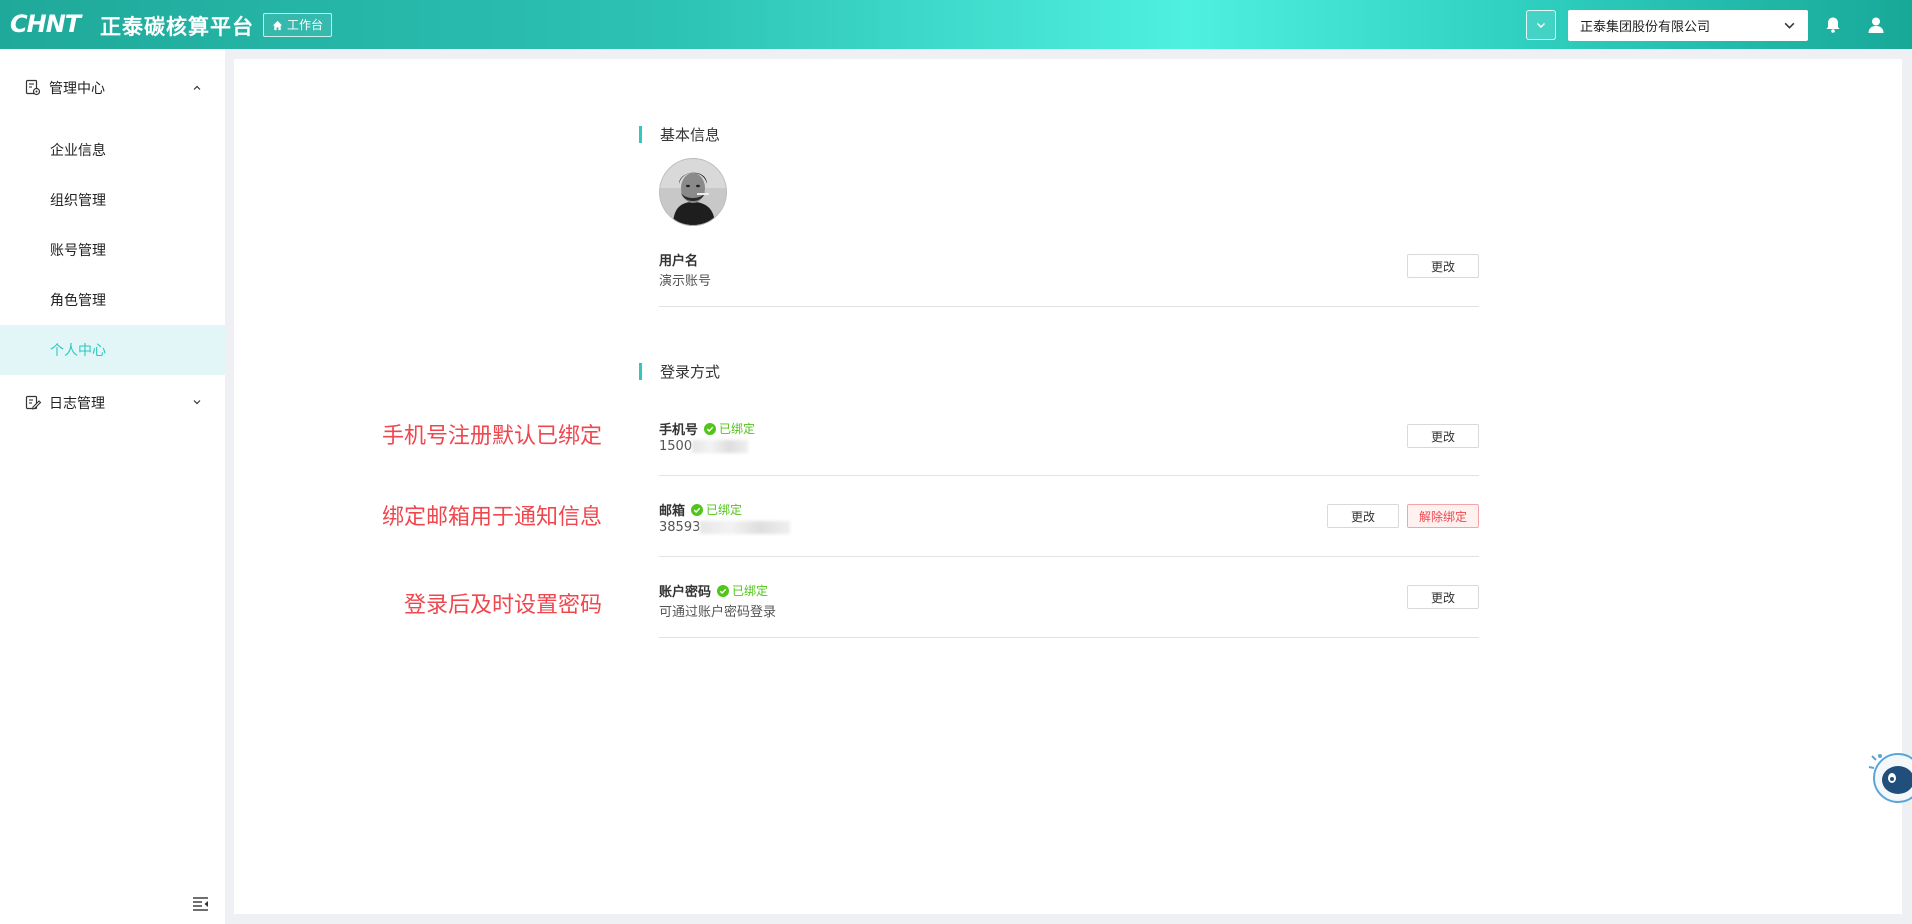 The image size is (1912, 924). What do you see at coordinates (680, 527) in the screenshot?
I see `email-value-text: 38593` at bounding box center [680, 527].